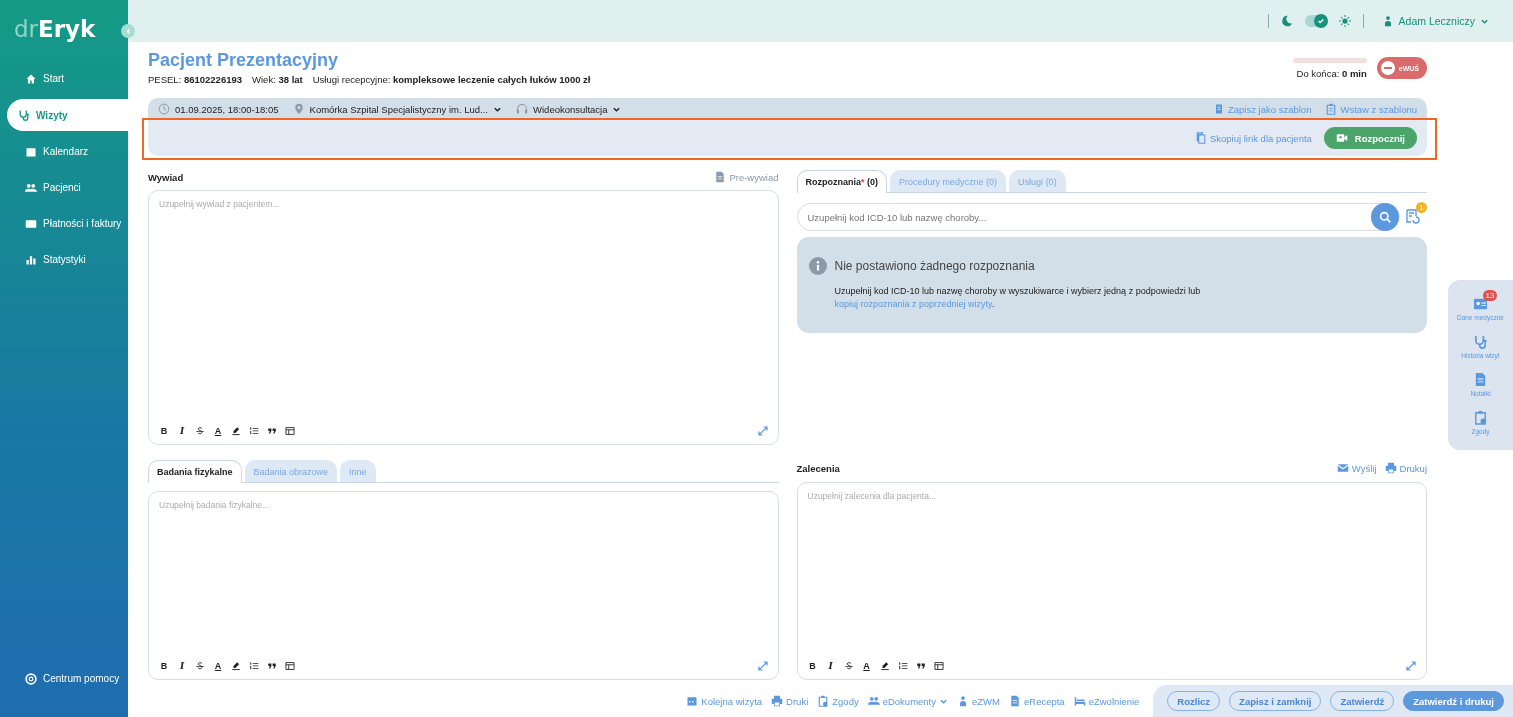  What do you see at coordinates (838, 701) in the screenshot?
I see `footer-link: Zgody` at bounding box center [838, 701].